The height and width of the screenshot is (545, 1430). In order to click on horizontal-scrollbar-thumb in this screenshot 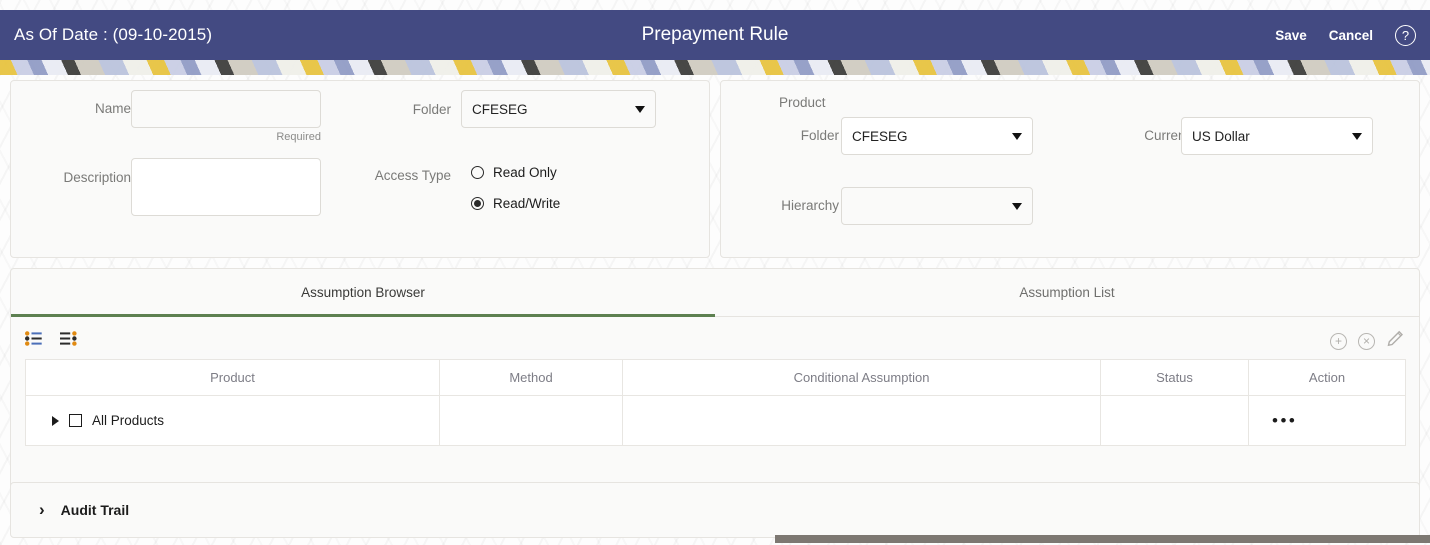, I will do `click(1102, 539)`.